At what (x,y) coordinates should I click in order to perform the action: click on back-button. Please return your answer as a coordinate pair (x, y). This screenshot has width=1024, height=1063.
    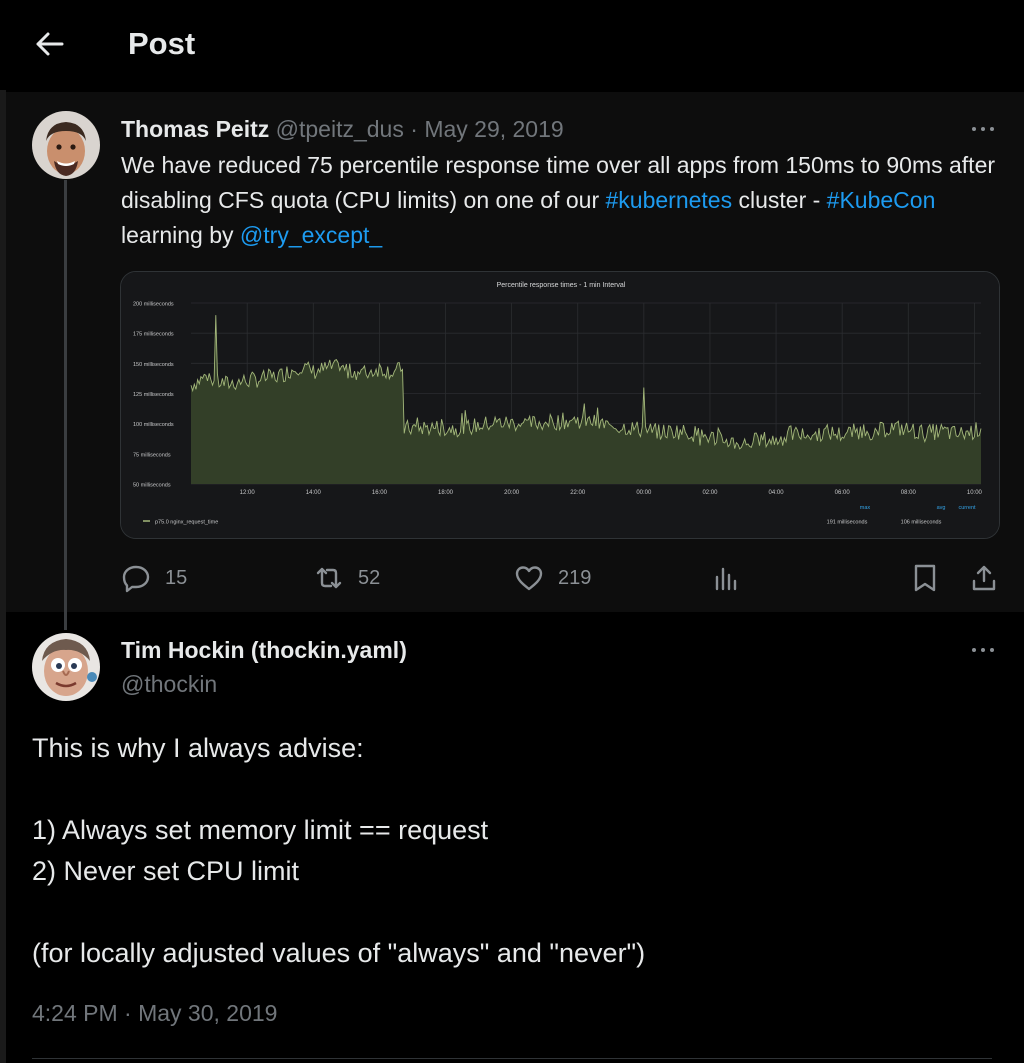
    Looking at the image, I should click on (50, 44).